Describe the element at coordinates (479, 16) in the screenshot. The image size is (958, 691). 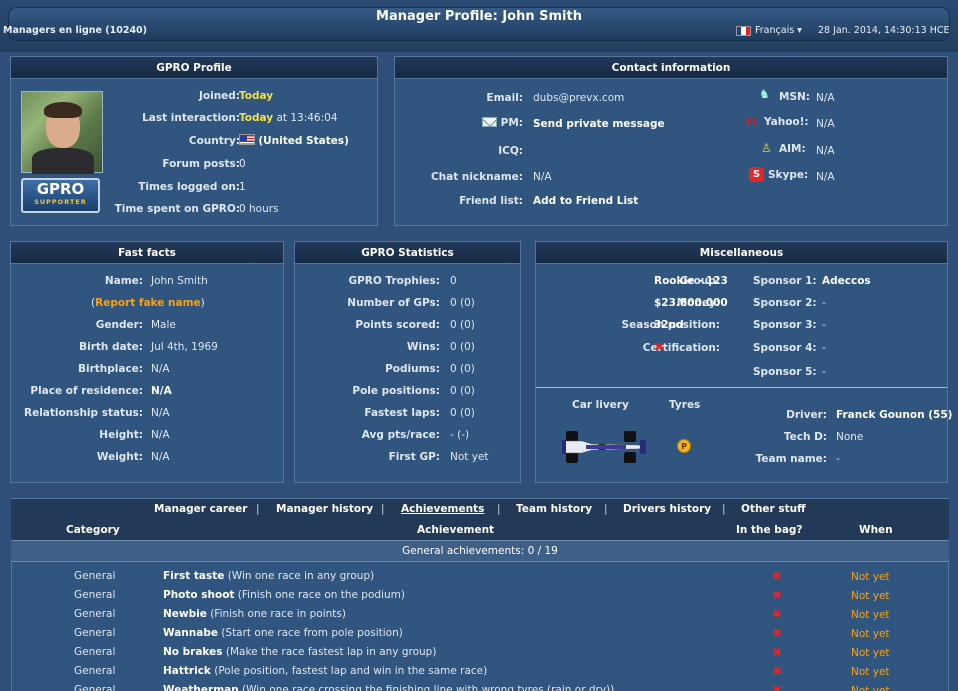
I see `page-title: Manager Profile: John Smith` at that location.